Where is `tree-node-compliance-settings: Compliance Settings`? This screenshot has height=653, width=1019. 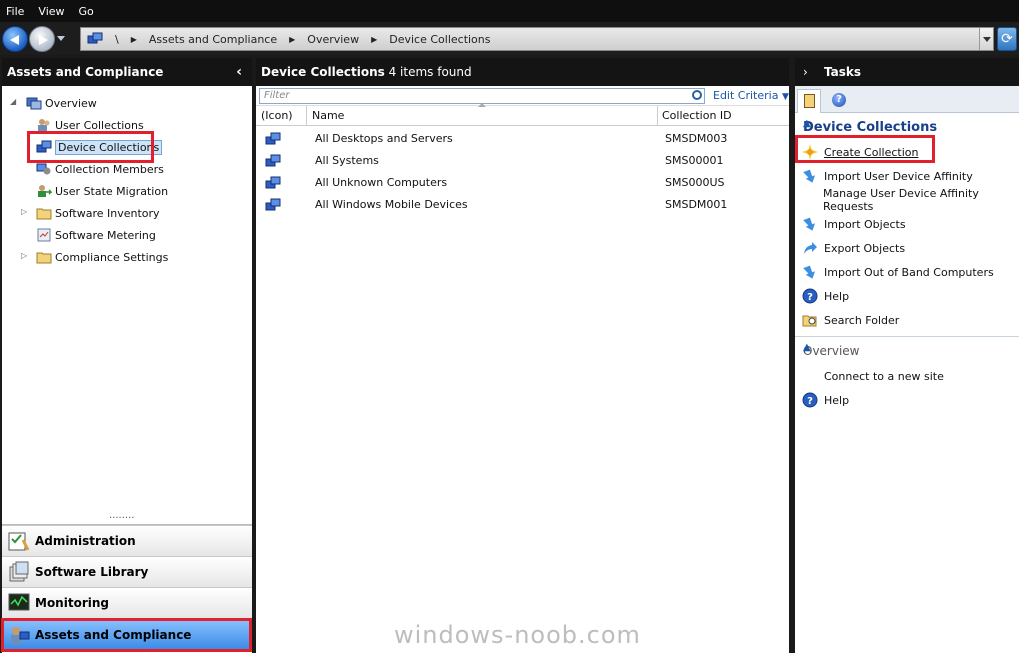
tree-node-compliance-settings: Compliance Settings is located at coordinates (102, 257).